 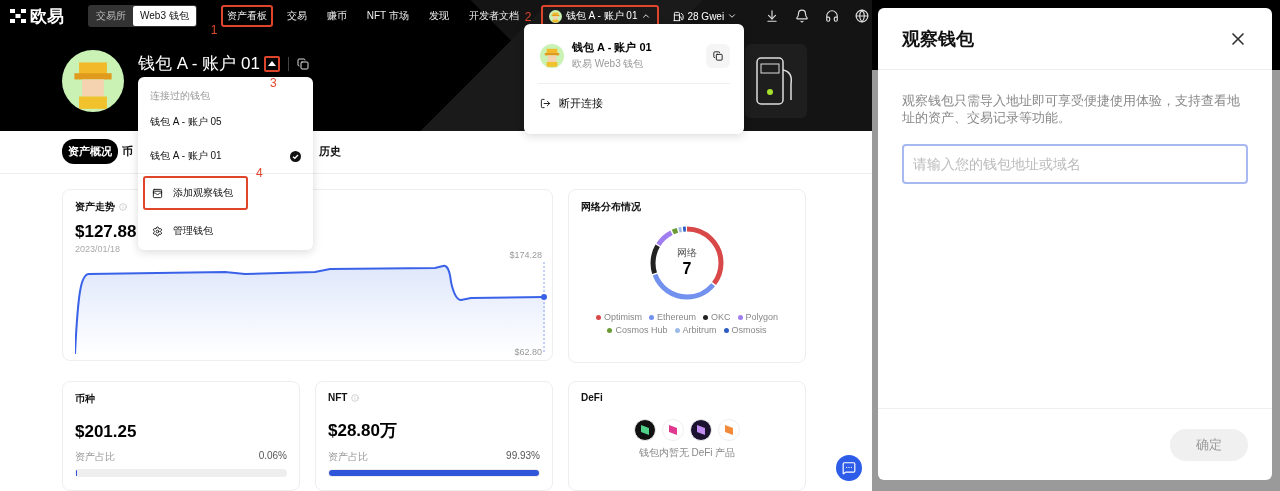 I want to click on tab: 币, so click(x=127, y=152).